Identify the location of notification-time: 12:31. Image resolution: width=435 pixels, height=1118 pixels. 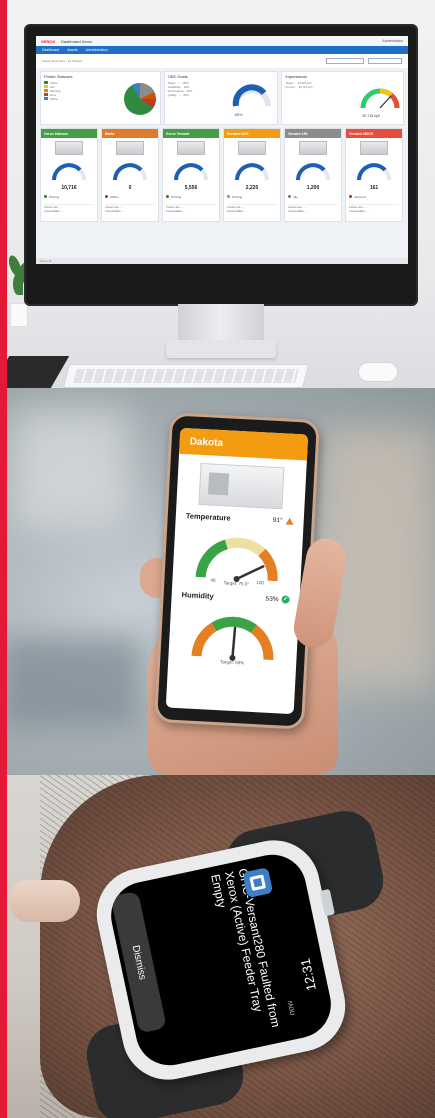
(308, 975).